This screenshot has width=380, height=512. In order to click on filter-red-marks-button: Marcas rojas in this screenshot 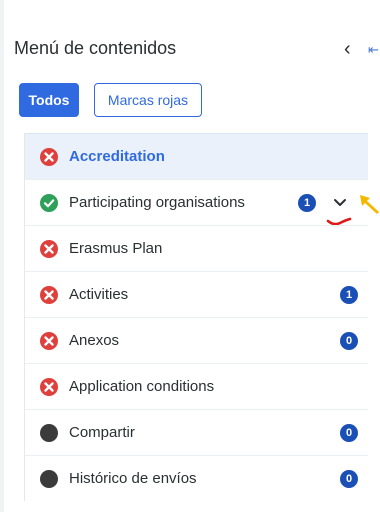, I will do `click(148, 100)`.